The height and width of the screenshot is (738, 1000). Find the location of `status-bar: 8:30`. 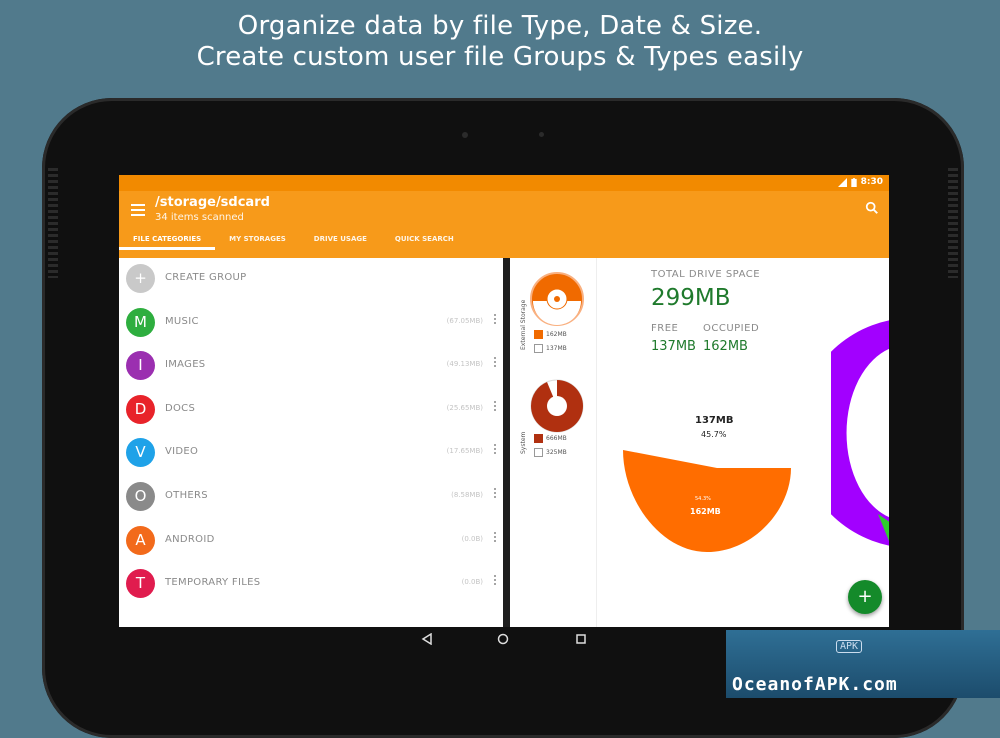

status-bar: 8:30 is located at coordinates (504, 183).